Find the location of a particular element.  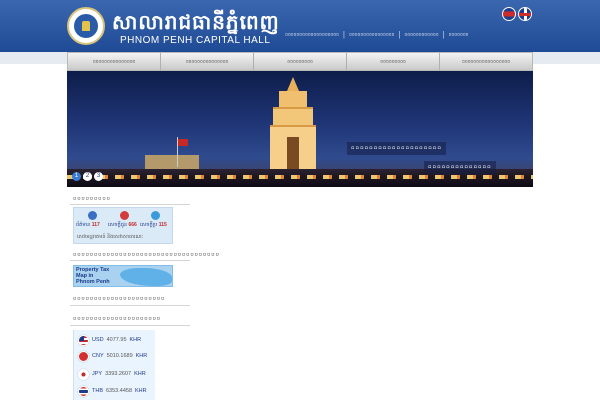

usa-flag-icon is located at coordinates (83, 340).